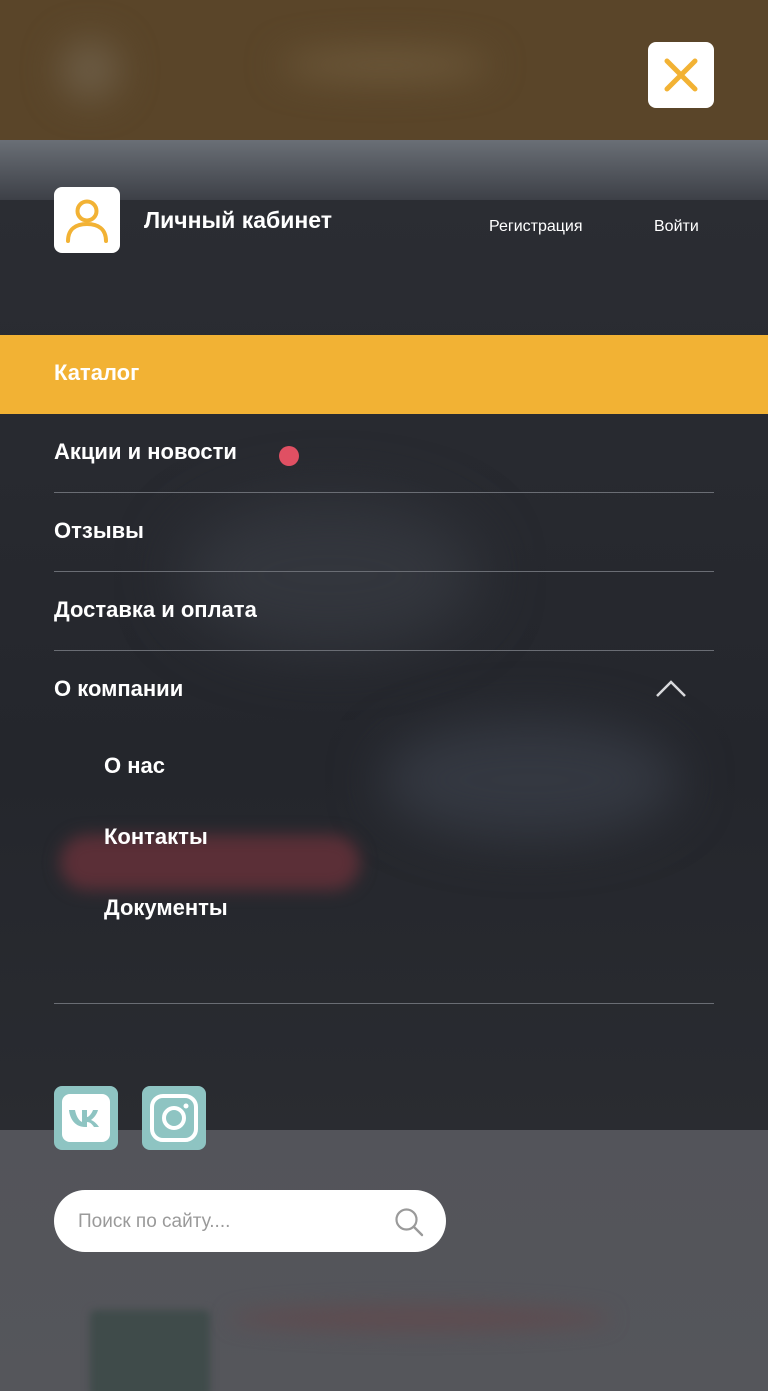 This screenshot has width=768, height=1391. I want to click on submenu-item-about: О нас, so click(134, 766).